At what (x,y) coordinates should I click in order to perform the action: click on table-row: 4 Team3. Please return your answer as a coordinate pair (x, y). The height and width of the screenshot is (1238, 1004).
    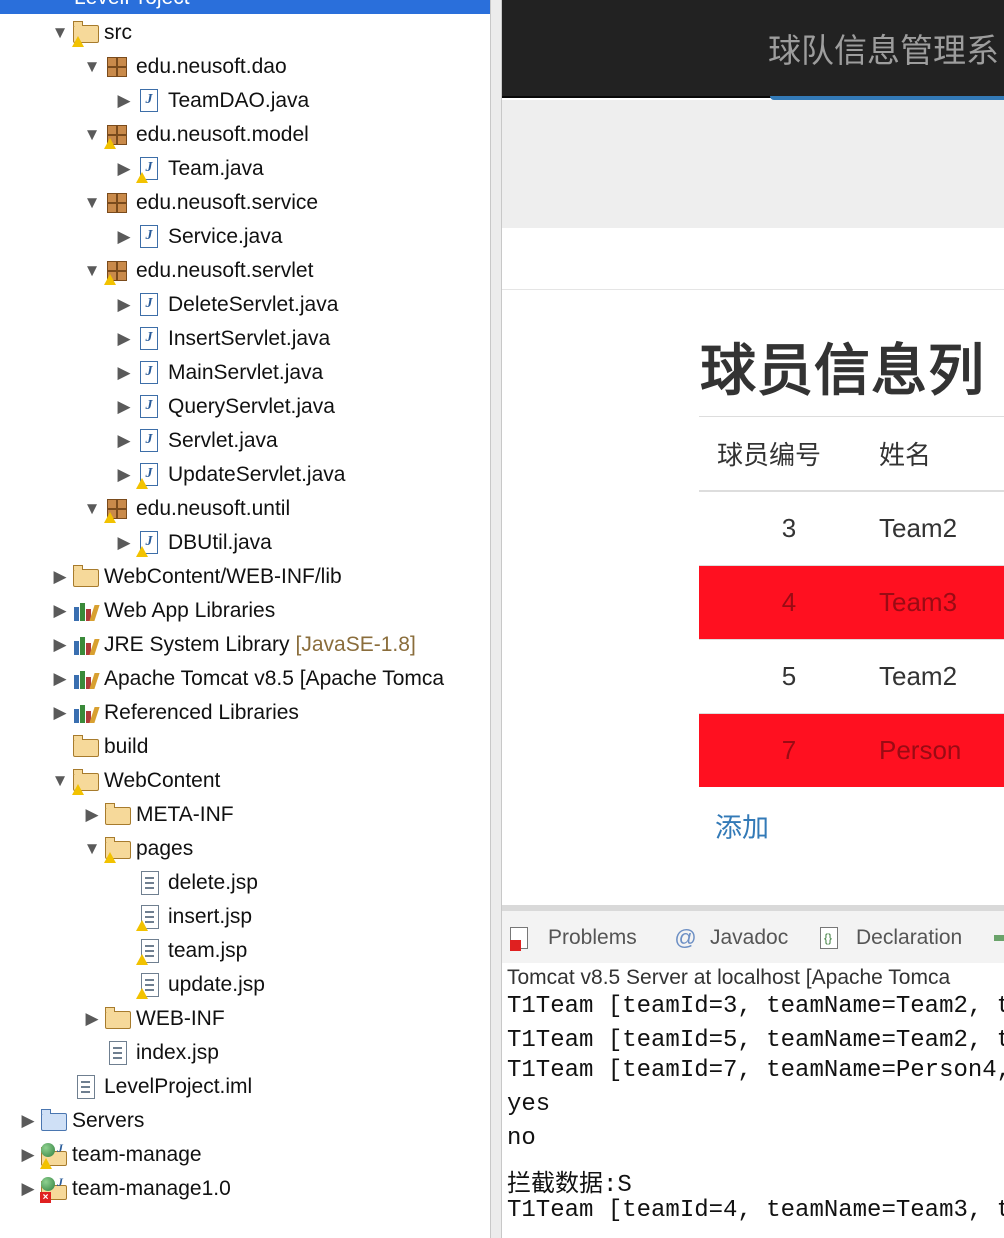
    Looking at the image, I should click on (851, 602).